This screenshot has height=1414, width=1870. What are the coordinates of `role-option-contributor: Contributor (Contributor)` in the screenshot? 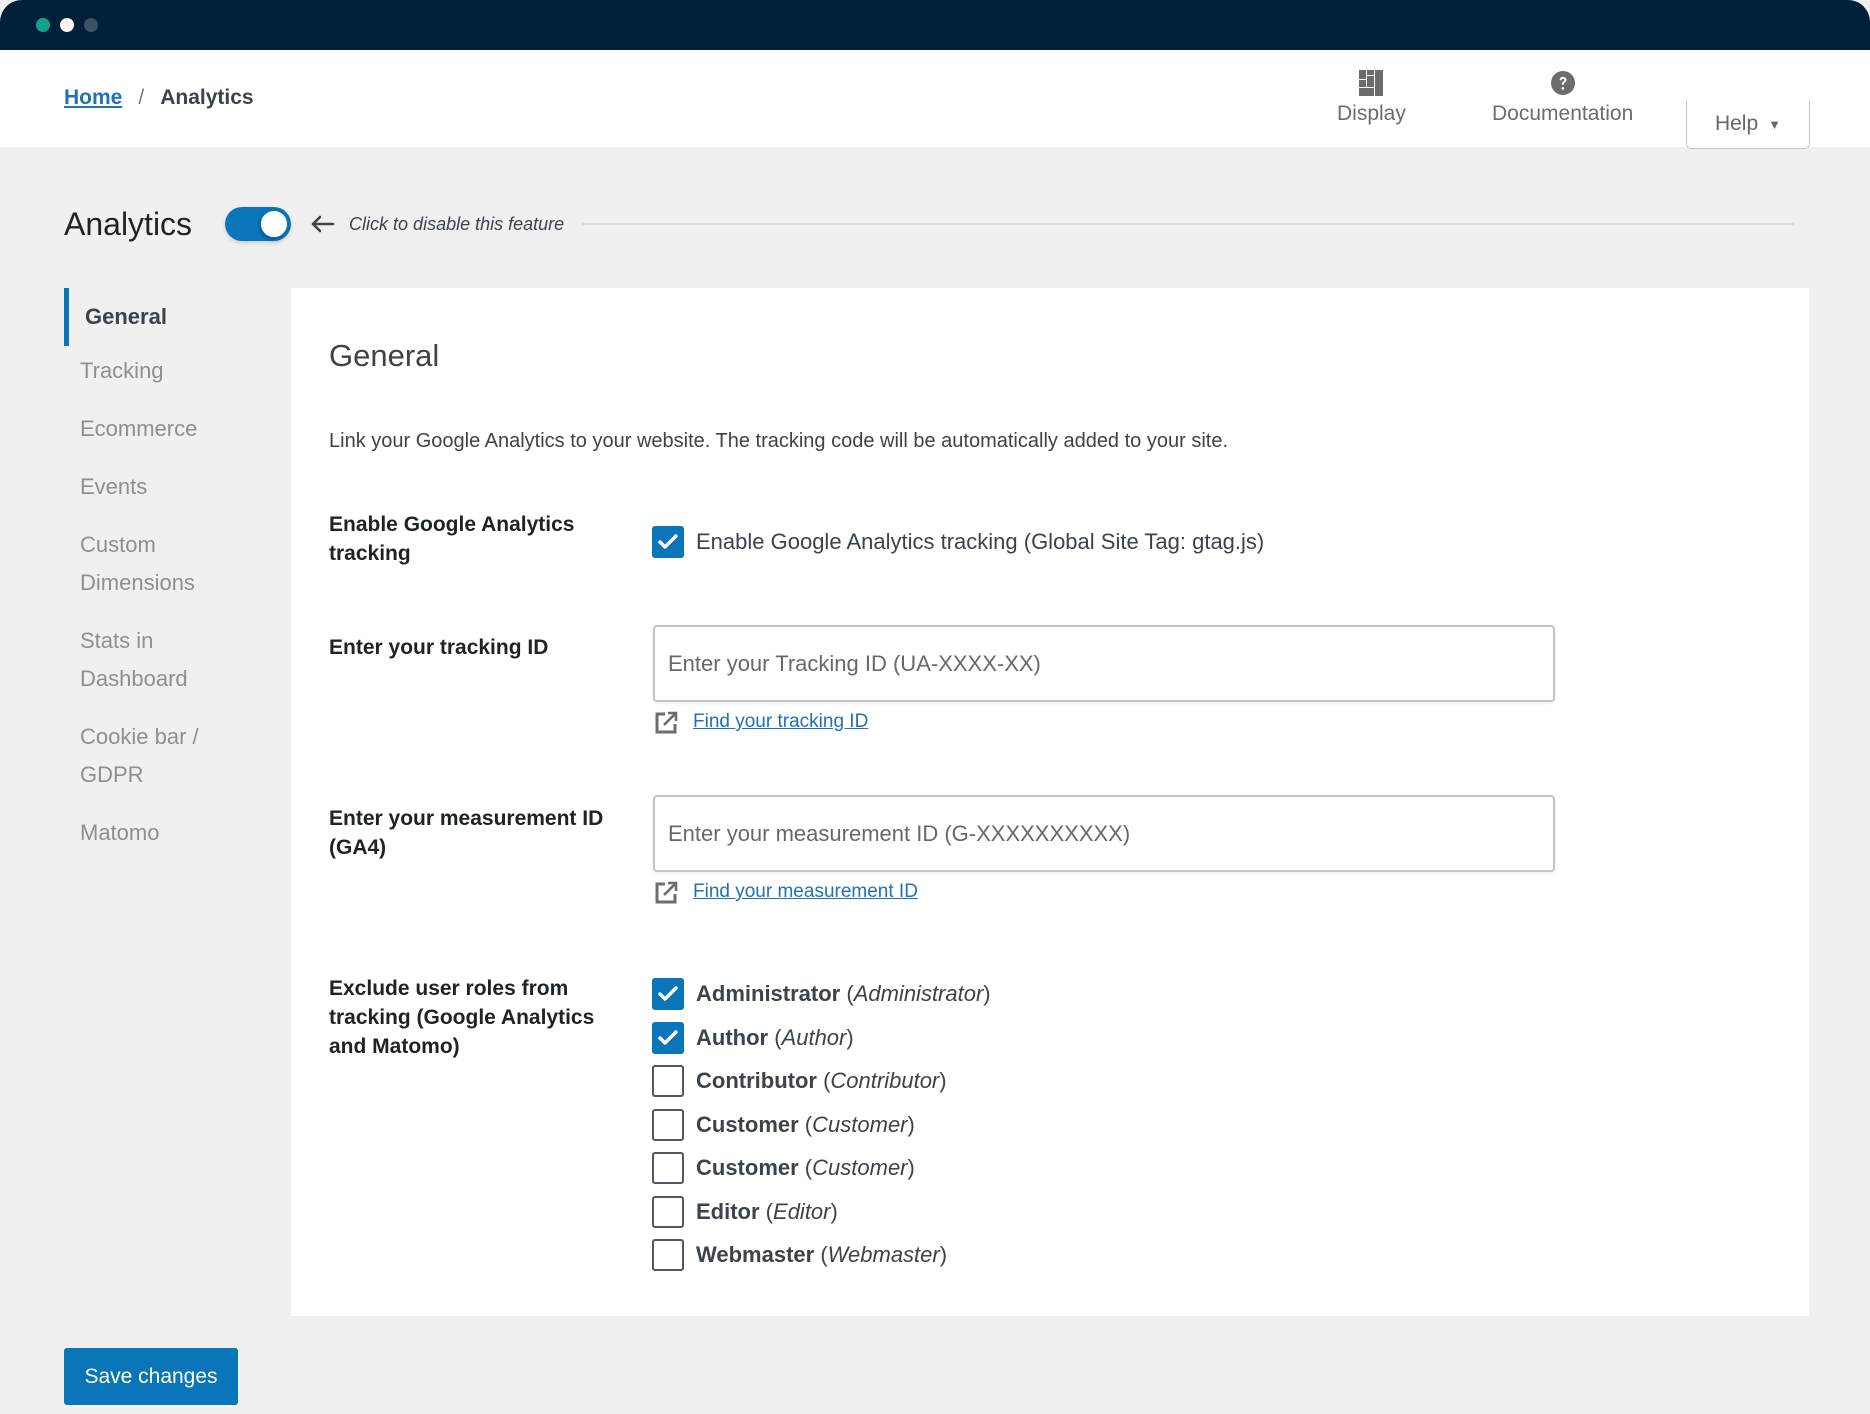 It's located at (821, 1081).